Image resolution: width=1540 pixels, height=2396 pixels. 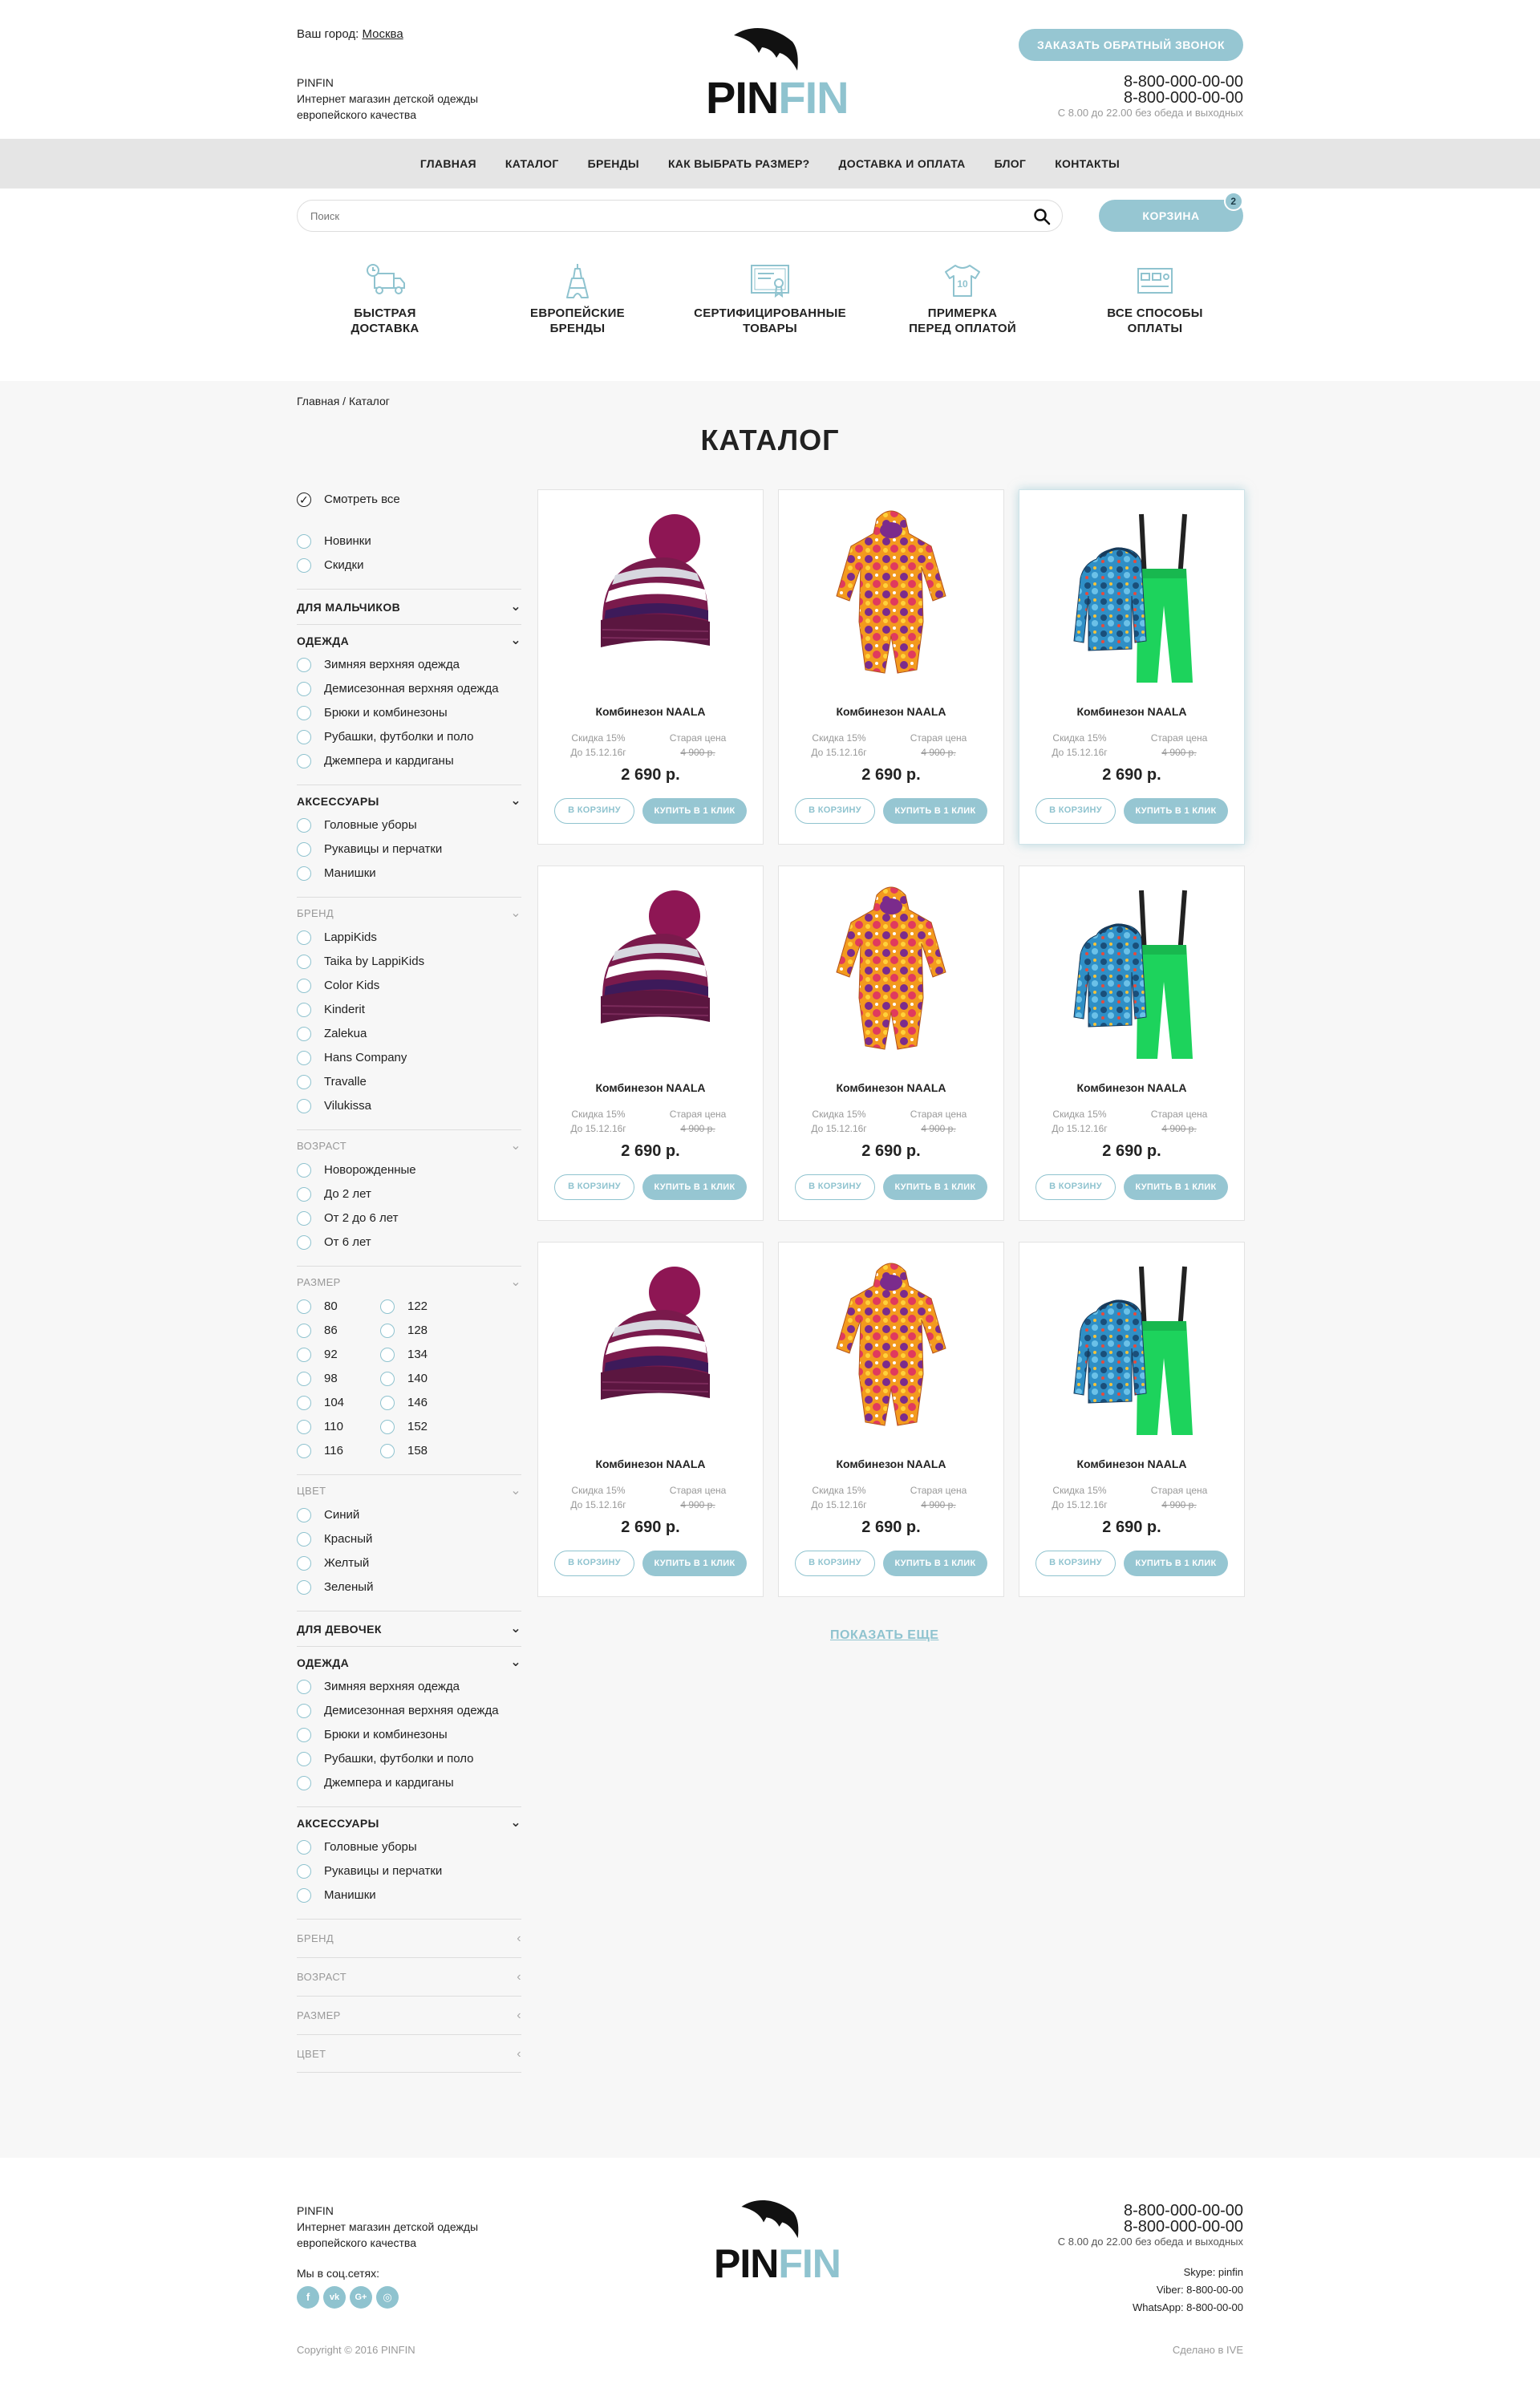 I want to click on filter-option: Манишки, so click(x=409, y=1895).